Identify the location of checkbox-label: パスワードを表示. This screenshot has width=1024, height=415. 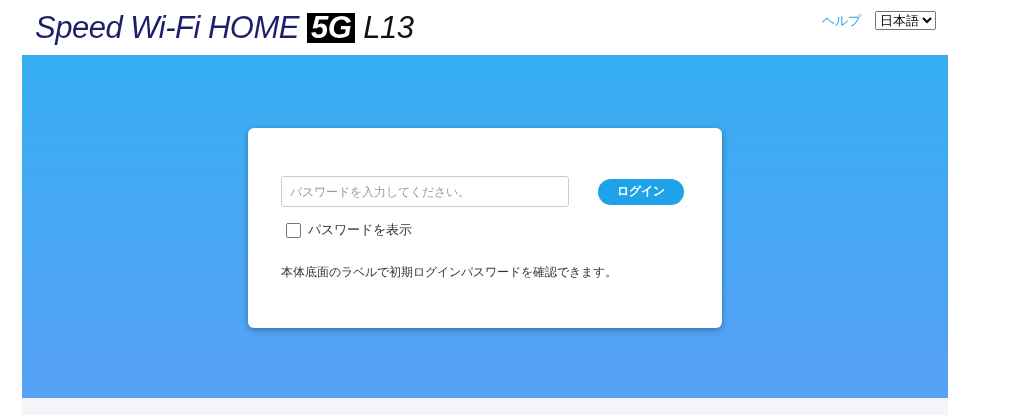
(359, 230).